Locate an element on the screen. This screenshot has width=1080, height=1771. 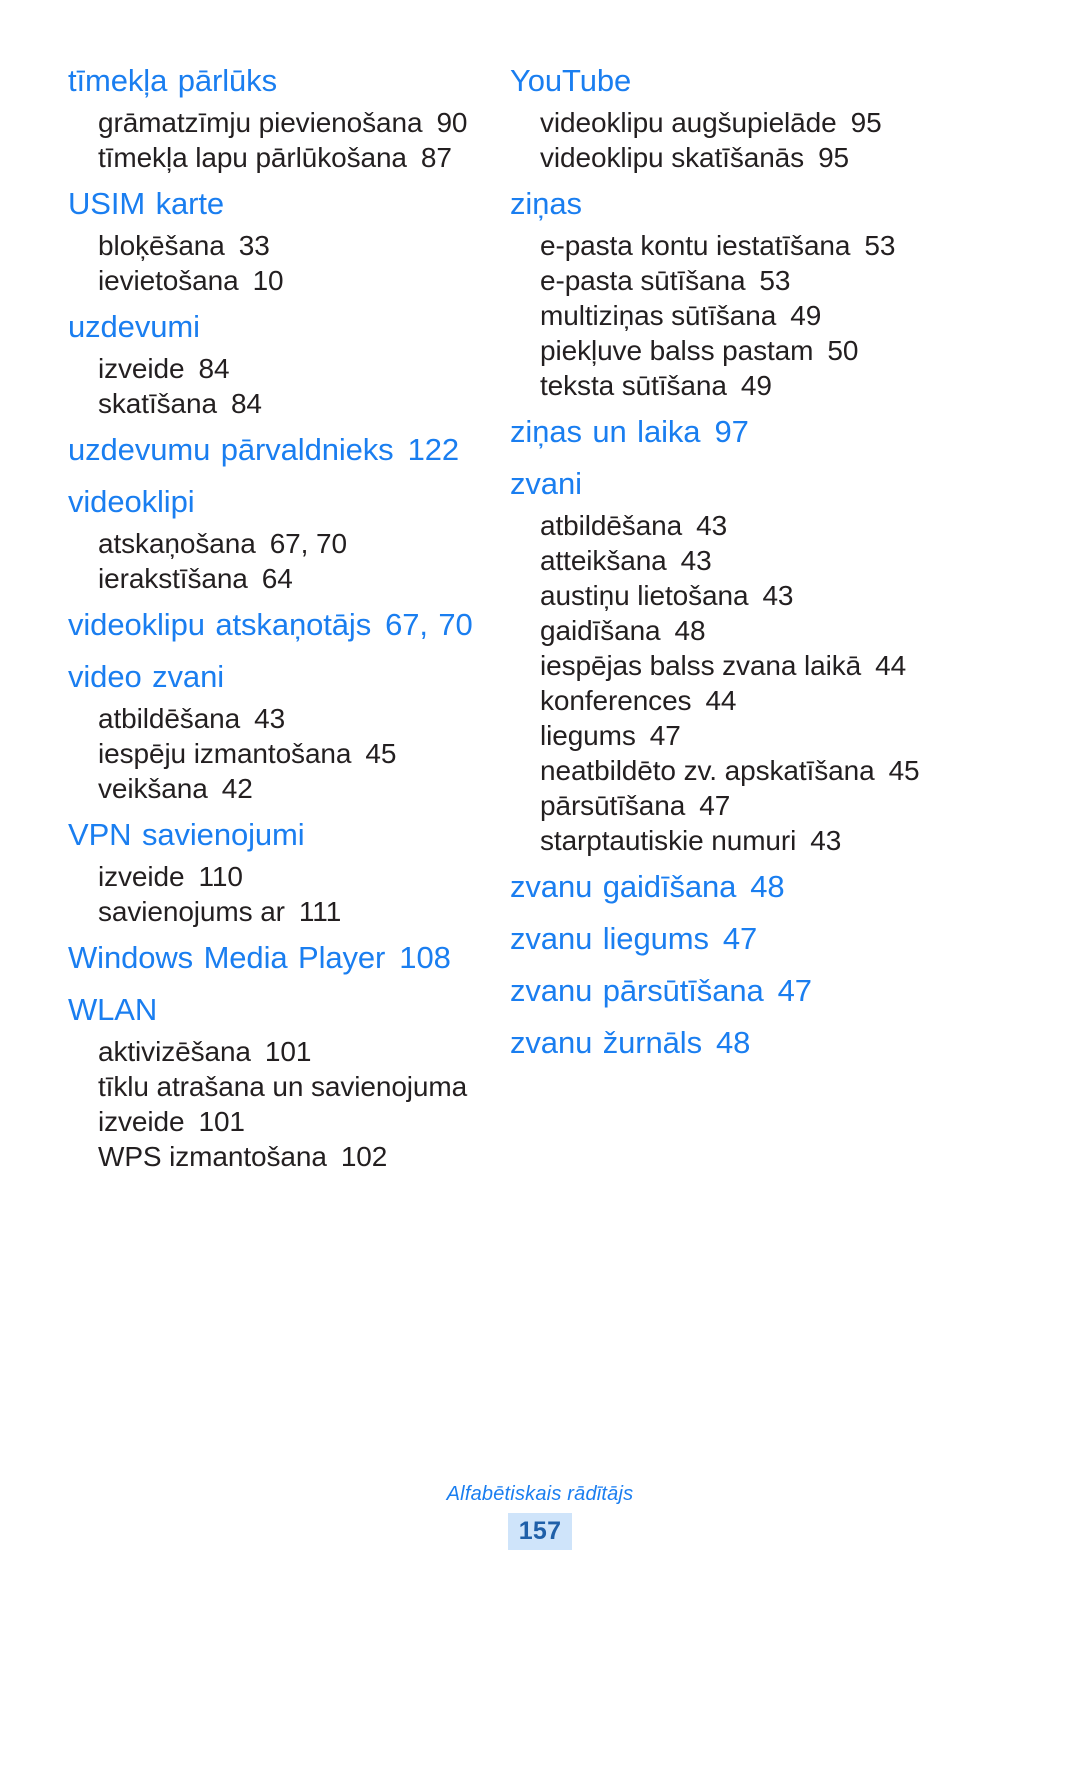
index-sub-entry: atteikšana 43 is located at coordinates (720, 560).